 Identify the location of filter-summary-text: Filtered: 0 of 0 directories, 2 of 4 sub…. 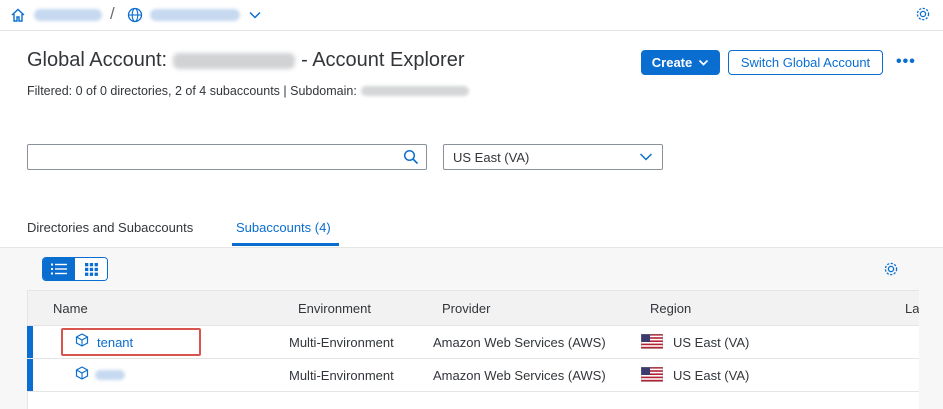
(192, 91).